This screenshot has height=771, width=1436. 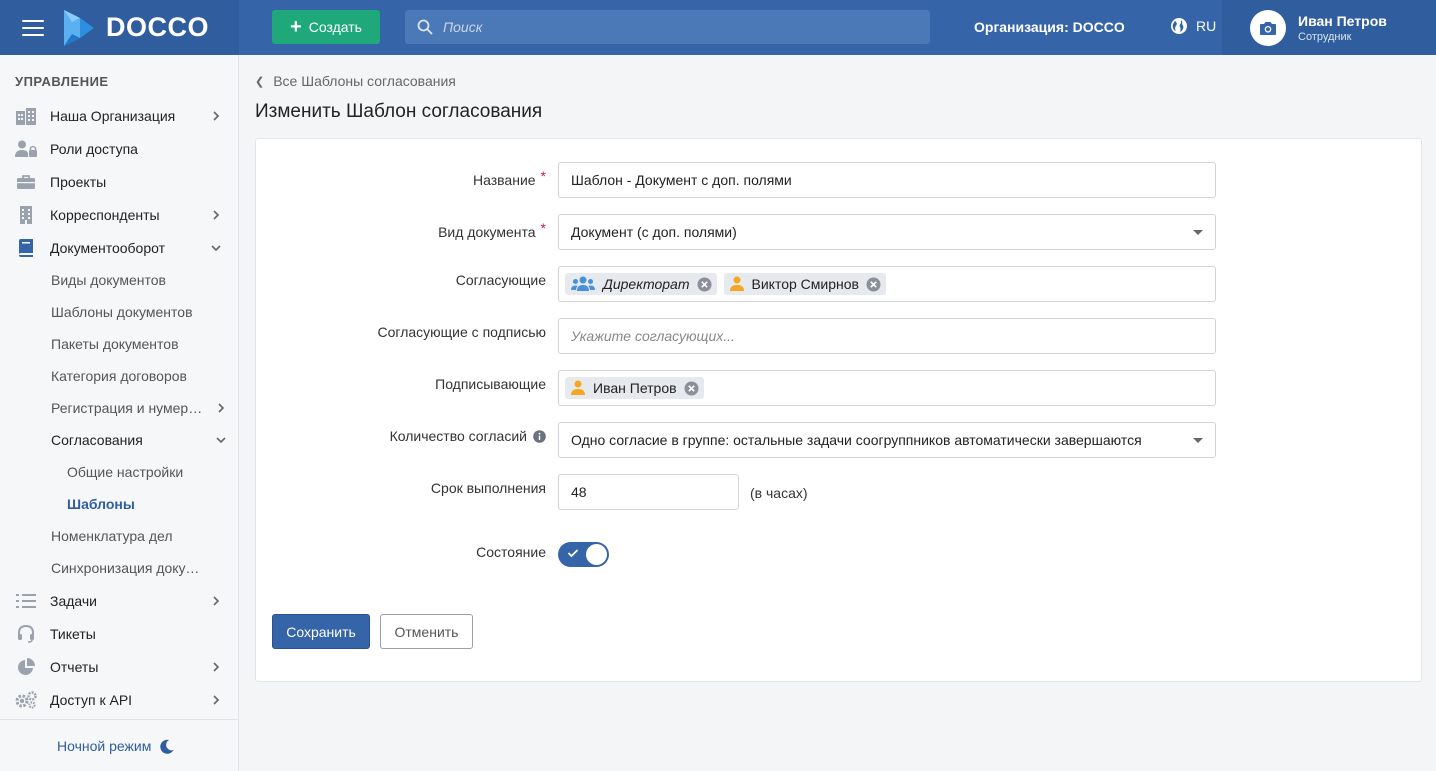 What do you see at coordinates (94, 149) in the screenshot?
I see `sidebar-item-label: Роли доступа` at bounding box center [94, 149].